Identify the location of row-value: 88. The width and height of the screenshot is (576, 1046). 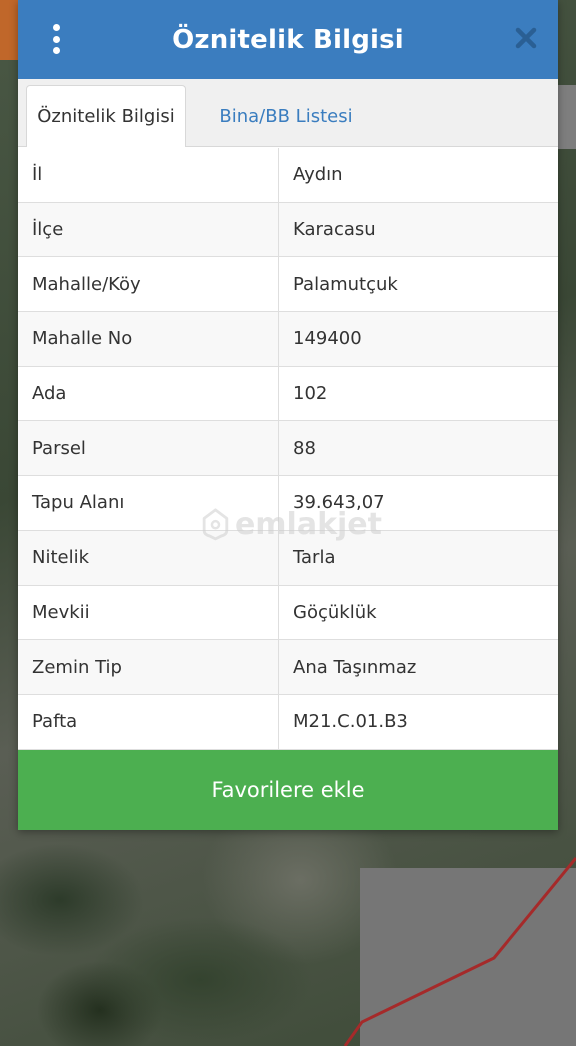
(304, 448).